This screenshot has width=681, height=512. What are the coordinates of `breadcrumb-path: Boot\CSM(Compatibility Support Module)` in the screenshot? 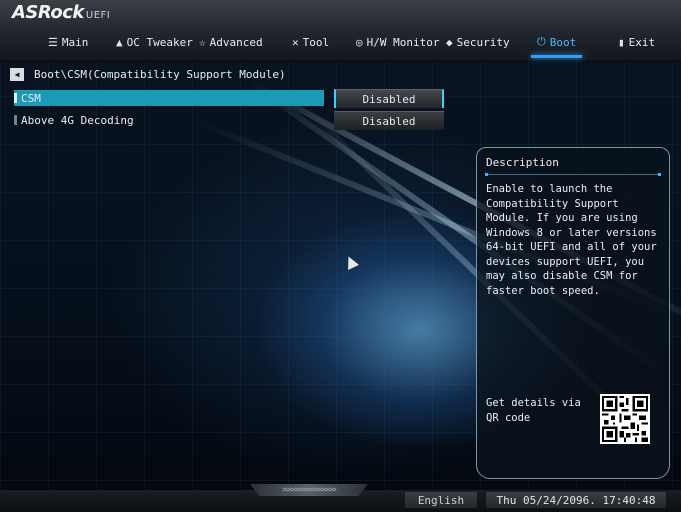 It's located at (160, 74).